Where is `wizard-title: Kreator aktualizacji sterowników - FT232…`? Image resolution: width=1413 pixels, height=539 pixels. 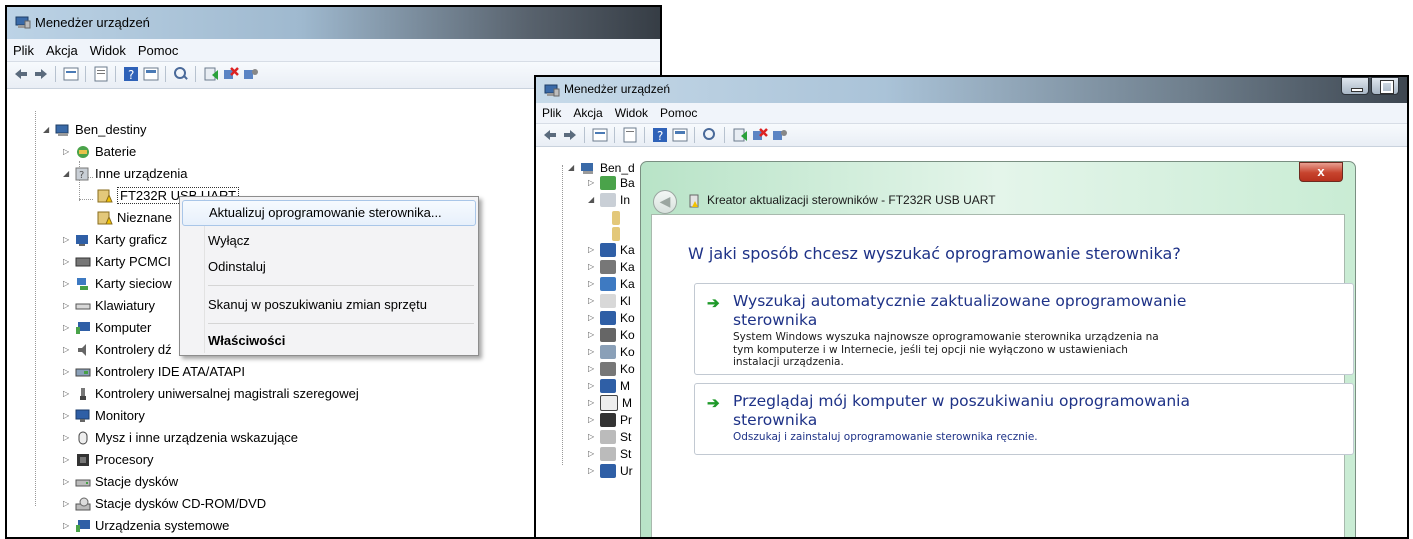 wizard-title: Kreator aktualizacji sterowników - FT232… is located at coordinates (851, 200).